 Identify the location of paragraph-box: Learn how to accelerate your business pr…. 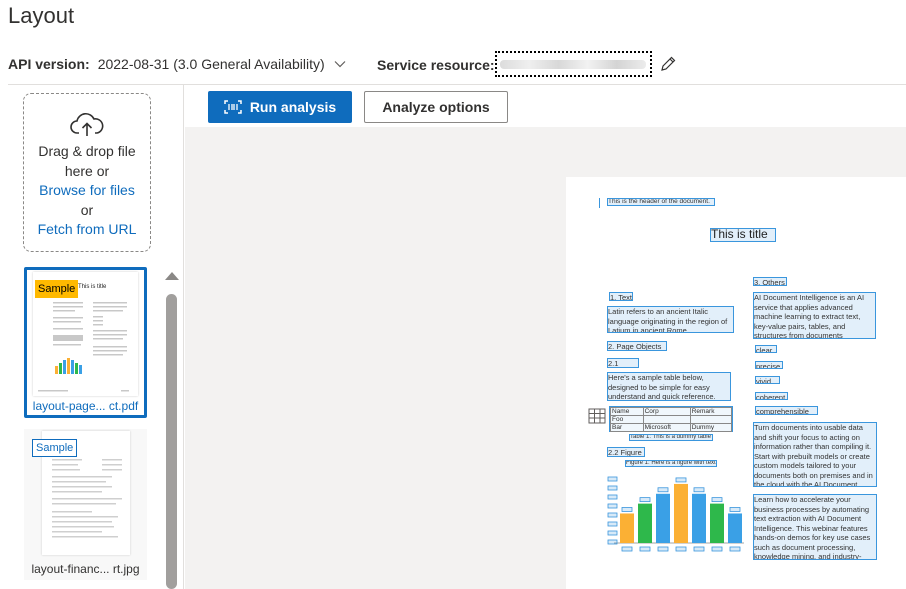
(815, 527).